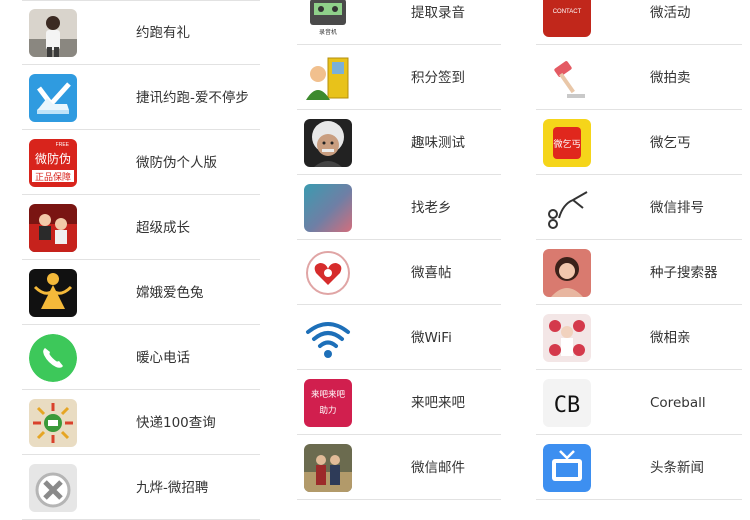 The height and width of the screenshot is (520, 750). Describe the element at coordinates (328, 208) in the screenshot. I see `blur-gradient-icon` at that location.